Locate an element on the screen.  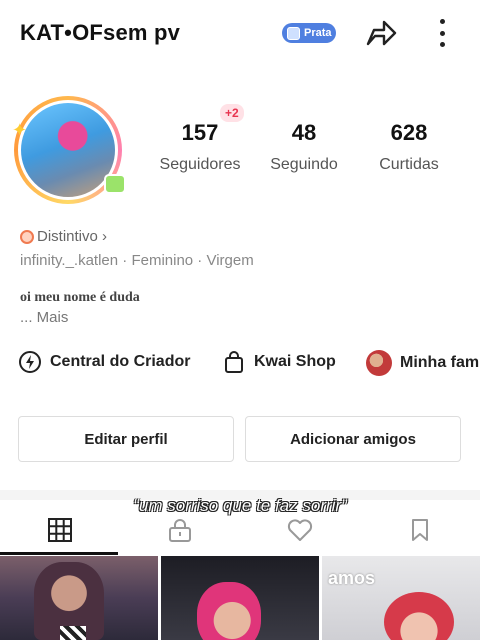
add-friends-button: Adicionar amigos is located at coordinates (353, 439).